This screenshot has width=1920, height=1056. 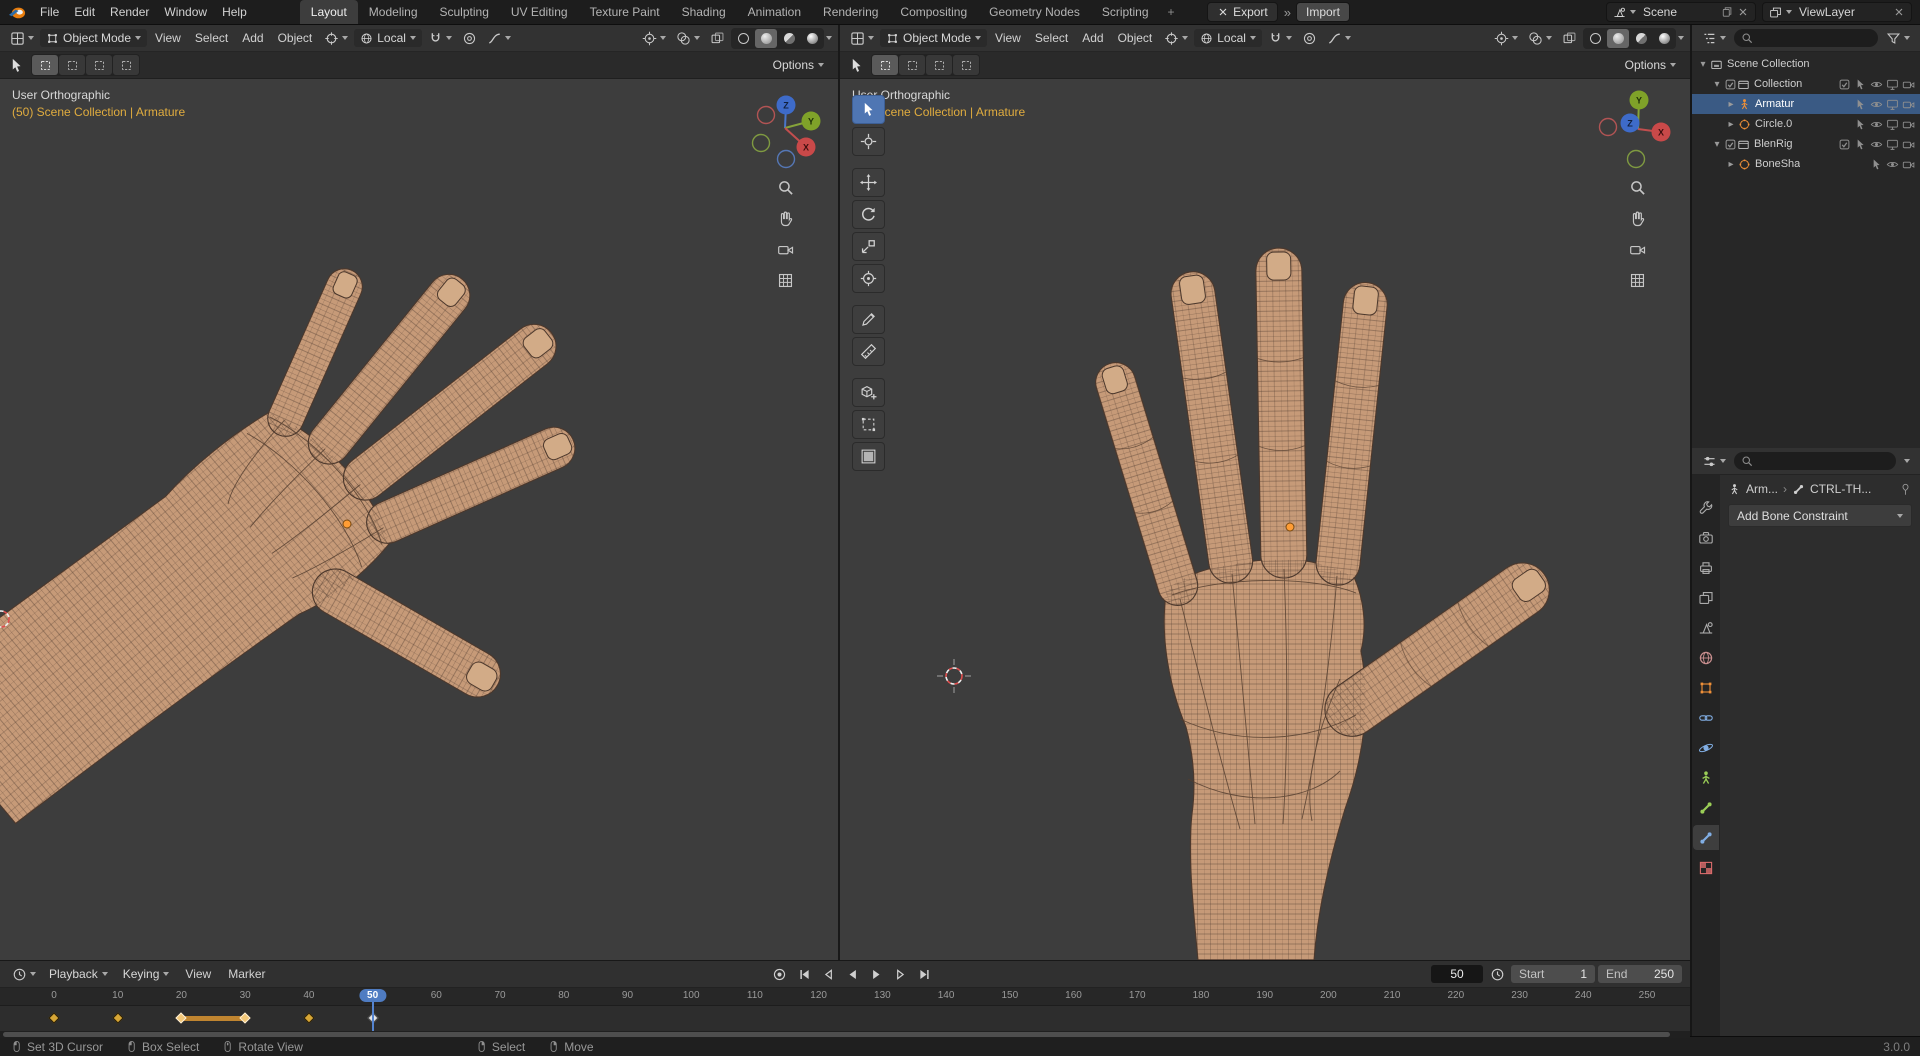 What do you see at coordinates (1228, 38) in the screenshot?
I see `orientation-select: Local` at bounding box center [1228, 38].